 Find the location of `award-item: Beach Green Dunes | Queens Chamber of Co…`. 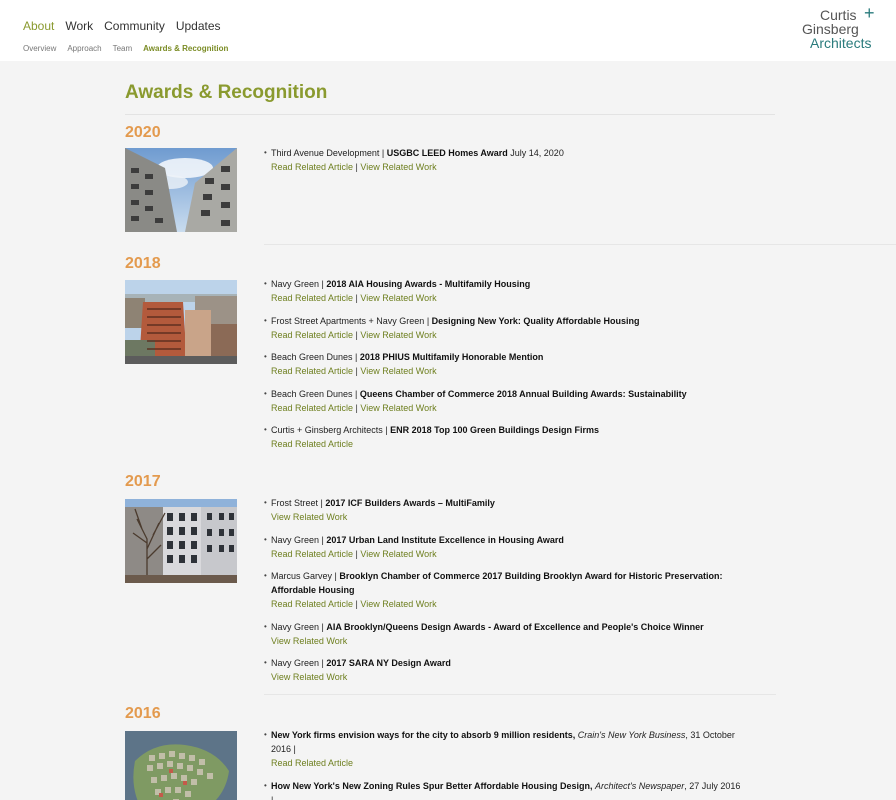

award-item: Beach Green Dunes | Queens Chamber of Co… is located at coordinates (504, 401).